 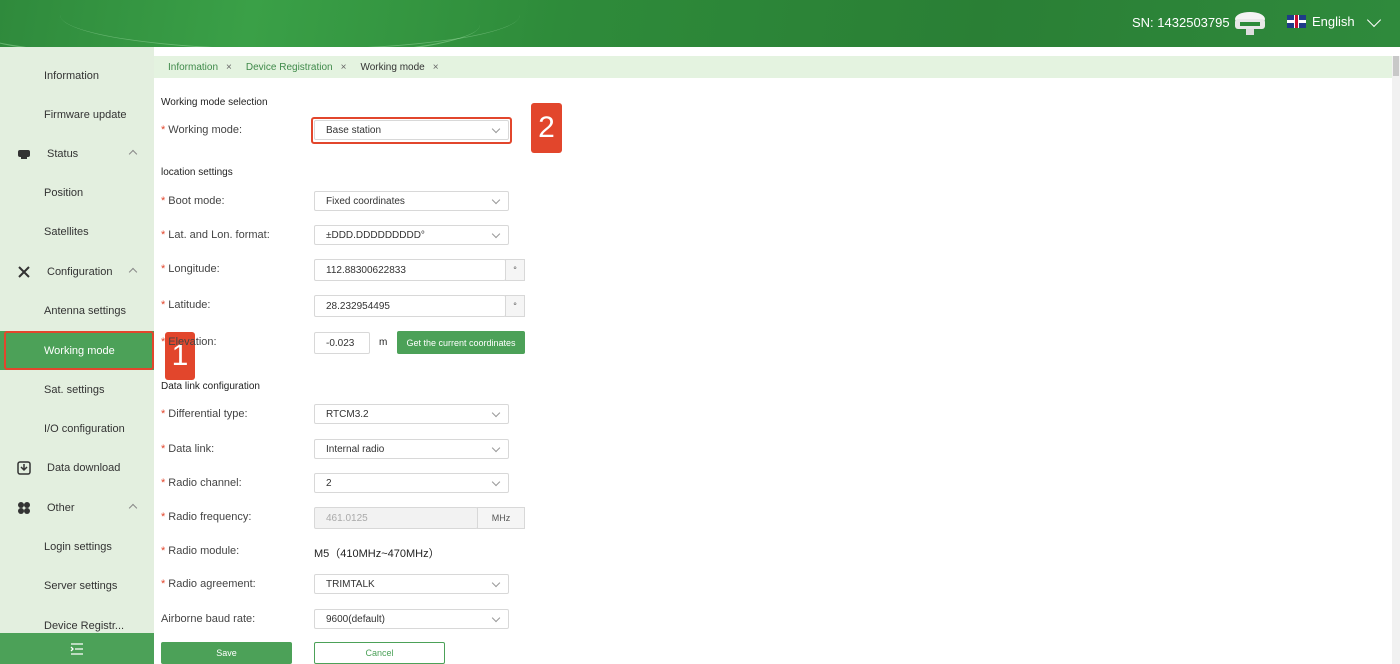 I want to click on tab-working-mode: Working mode ×, so click(x=392, y=67).